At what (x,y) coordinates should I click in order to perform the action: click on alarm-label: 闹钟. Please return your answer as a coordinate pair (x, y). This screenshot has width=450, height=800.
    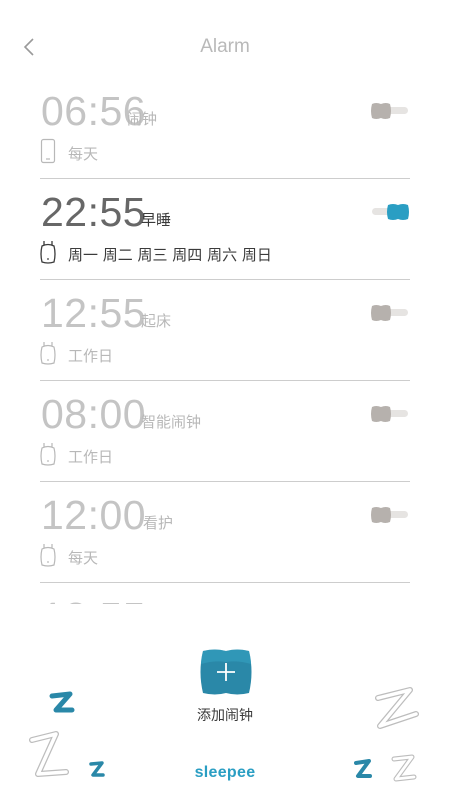
    Looking at the image, I should click on (142, 119).